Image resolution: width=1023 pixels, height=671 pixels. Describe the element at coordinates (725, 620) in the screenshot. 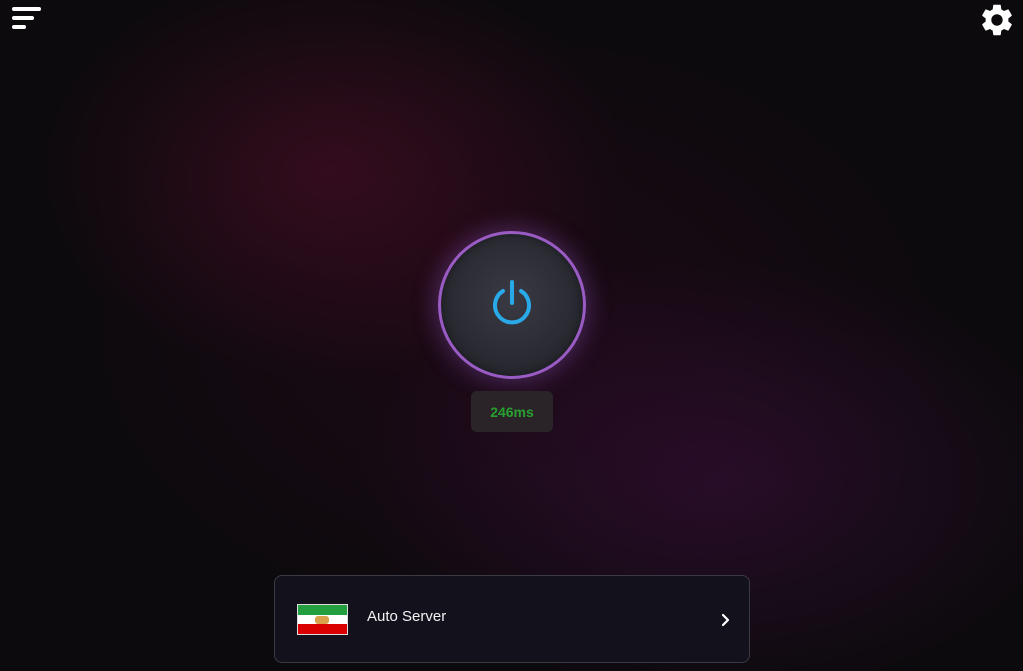

I see `chevron-right-icon` at that location.